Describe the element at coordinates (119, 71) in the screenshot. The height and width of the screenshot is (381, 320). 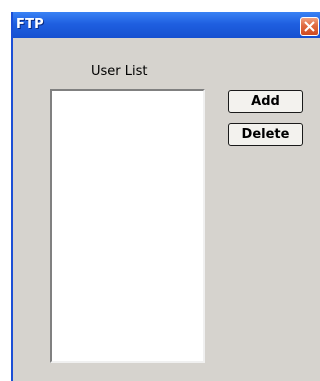
I see `user-list-label: User List` at that location.